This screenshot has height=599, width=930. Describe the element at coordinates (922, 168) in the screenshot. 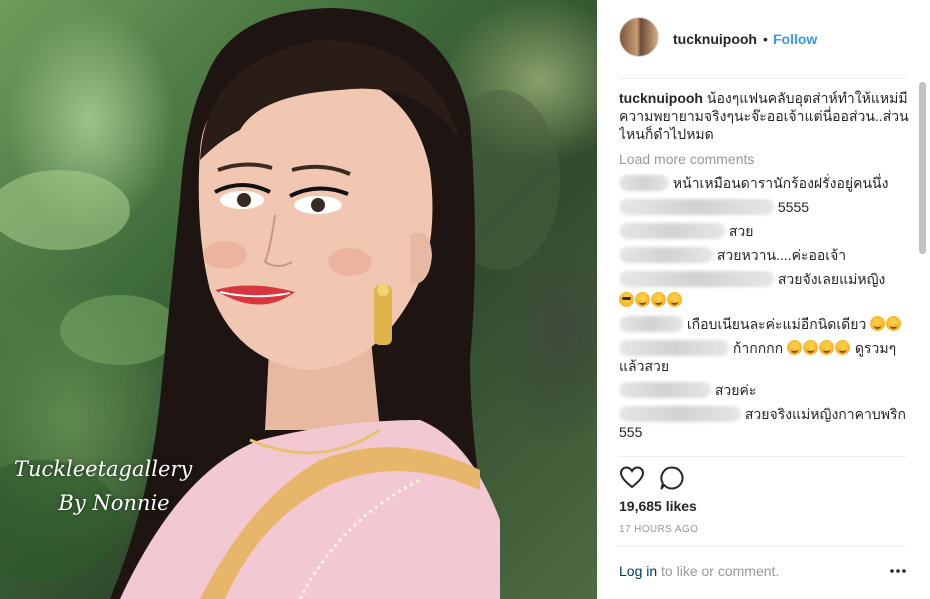

I see `comments-scrollbar` at that location.